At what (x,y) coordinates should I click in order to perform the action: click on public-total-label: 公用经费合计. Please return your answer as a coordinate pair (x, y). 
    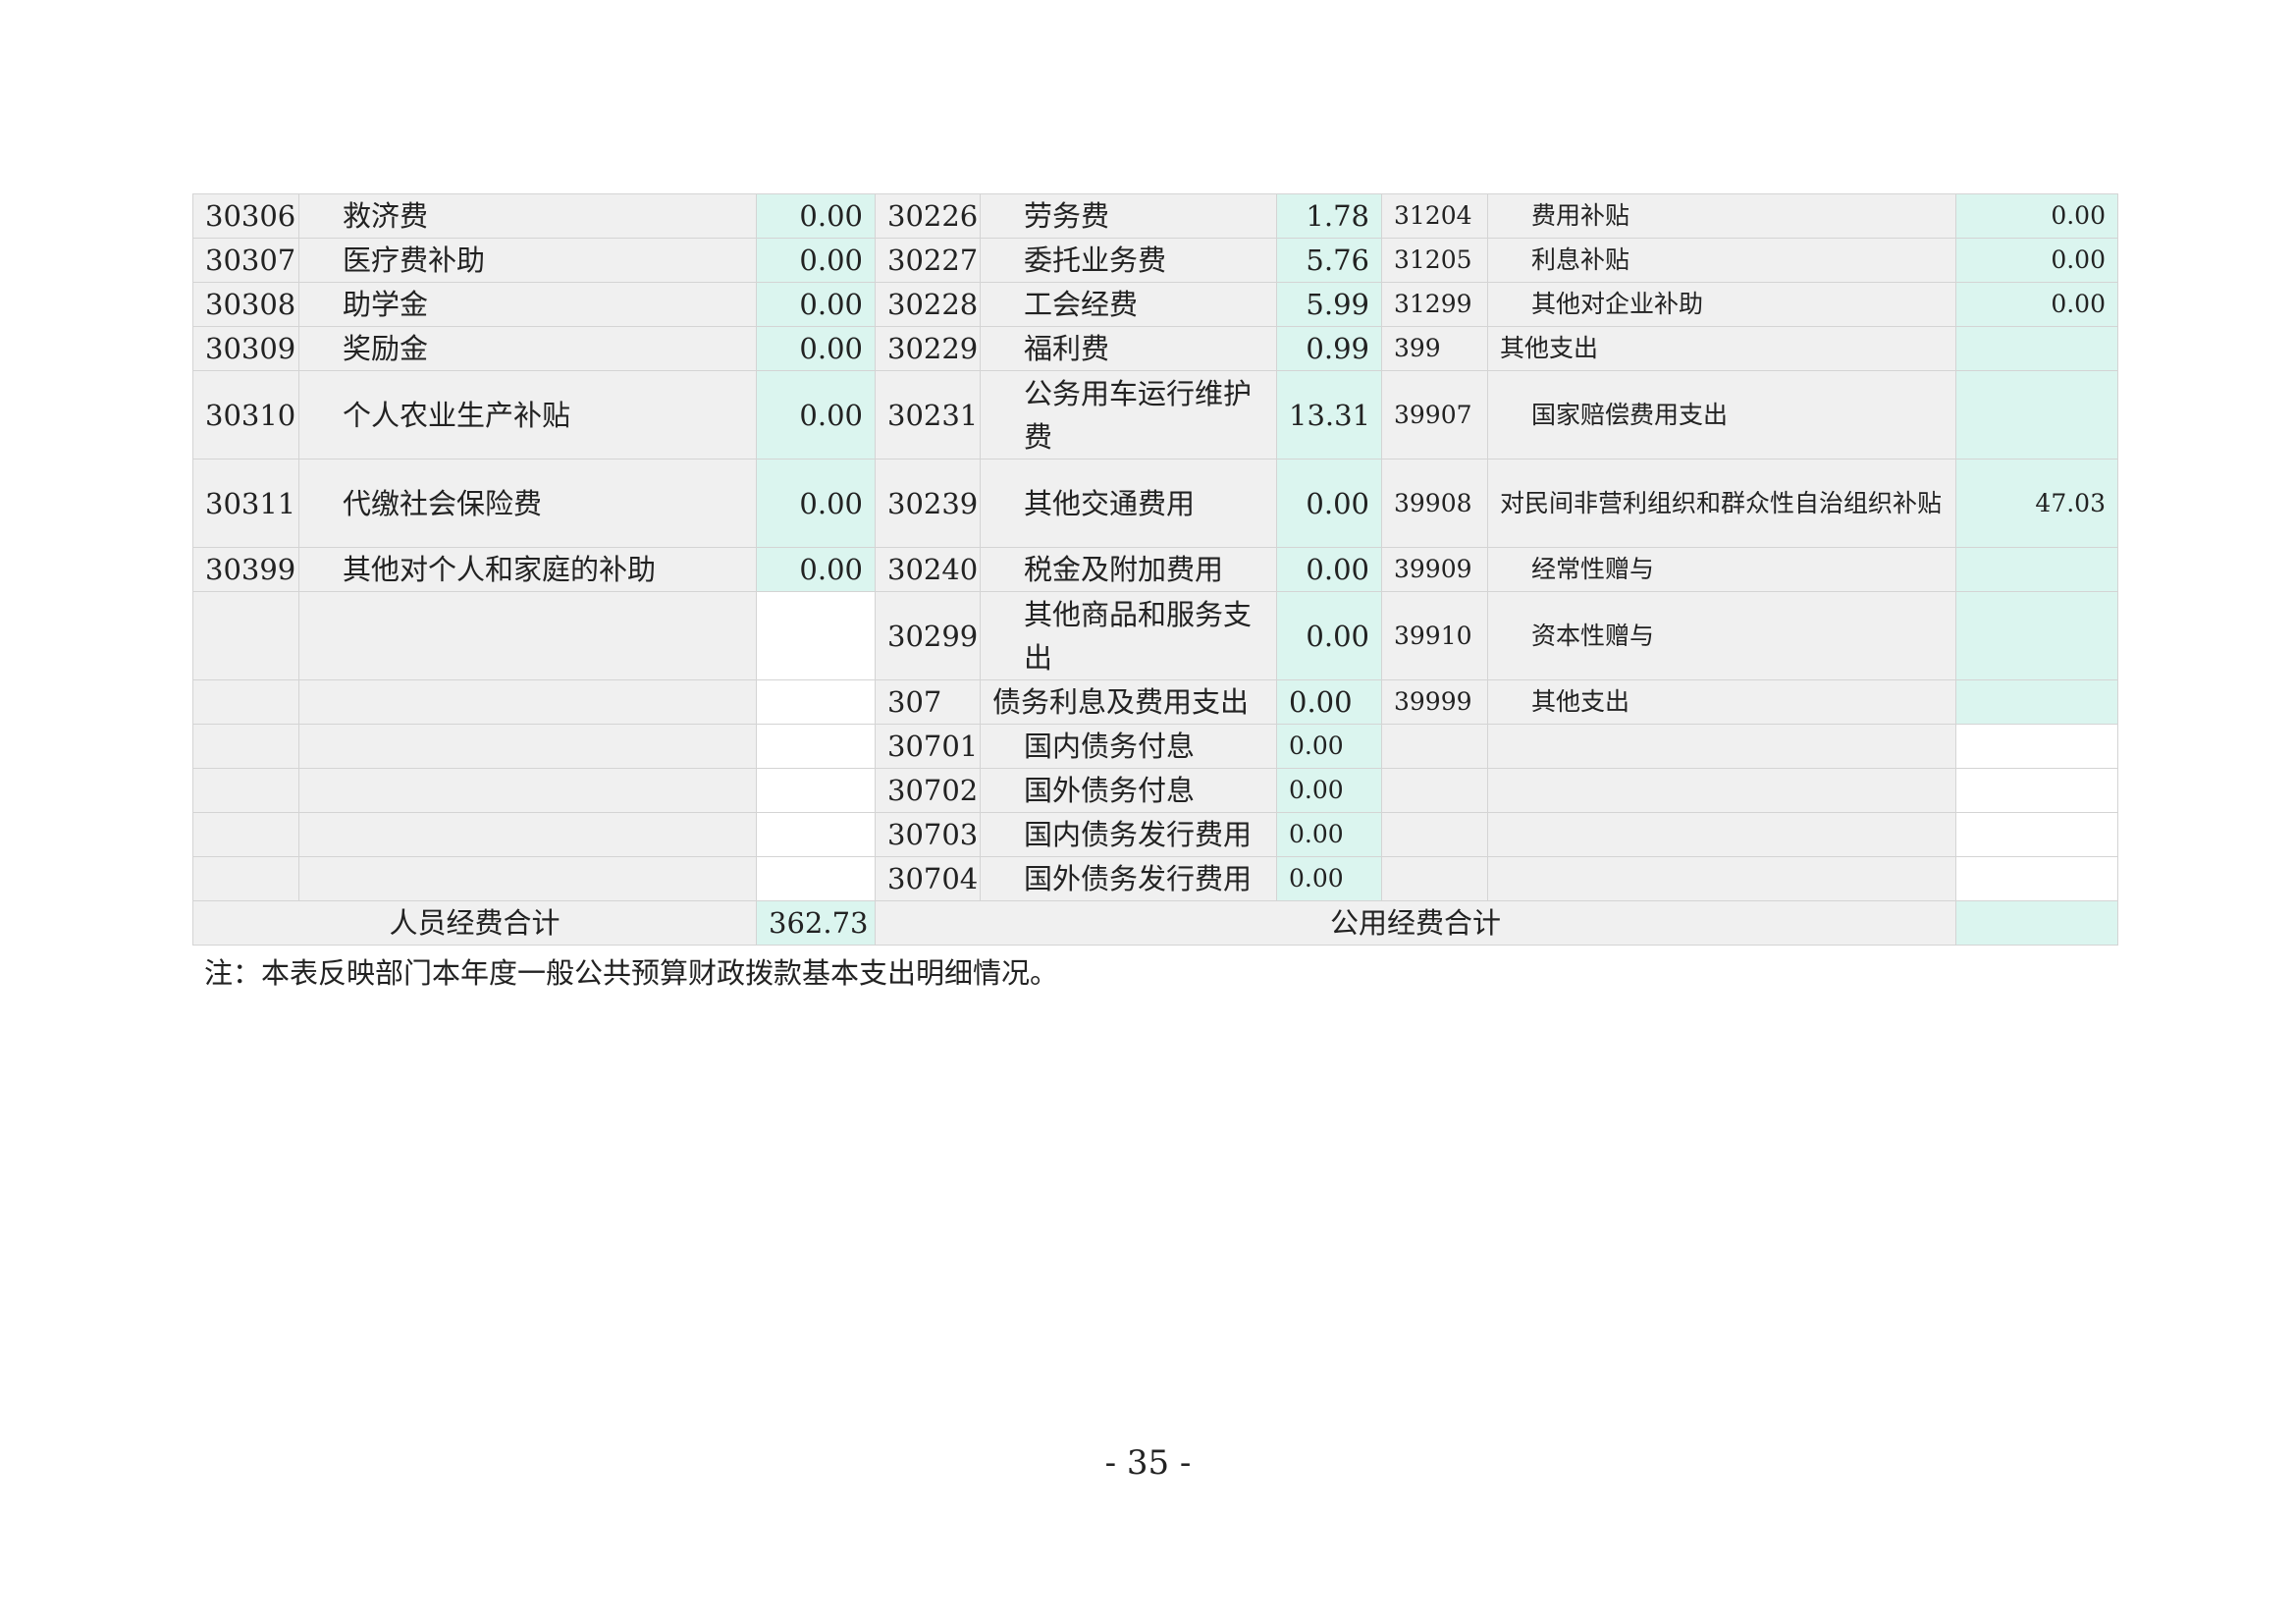
    Looking at the image, I should click on (1415, 923).